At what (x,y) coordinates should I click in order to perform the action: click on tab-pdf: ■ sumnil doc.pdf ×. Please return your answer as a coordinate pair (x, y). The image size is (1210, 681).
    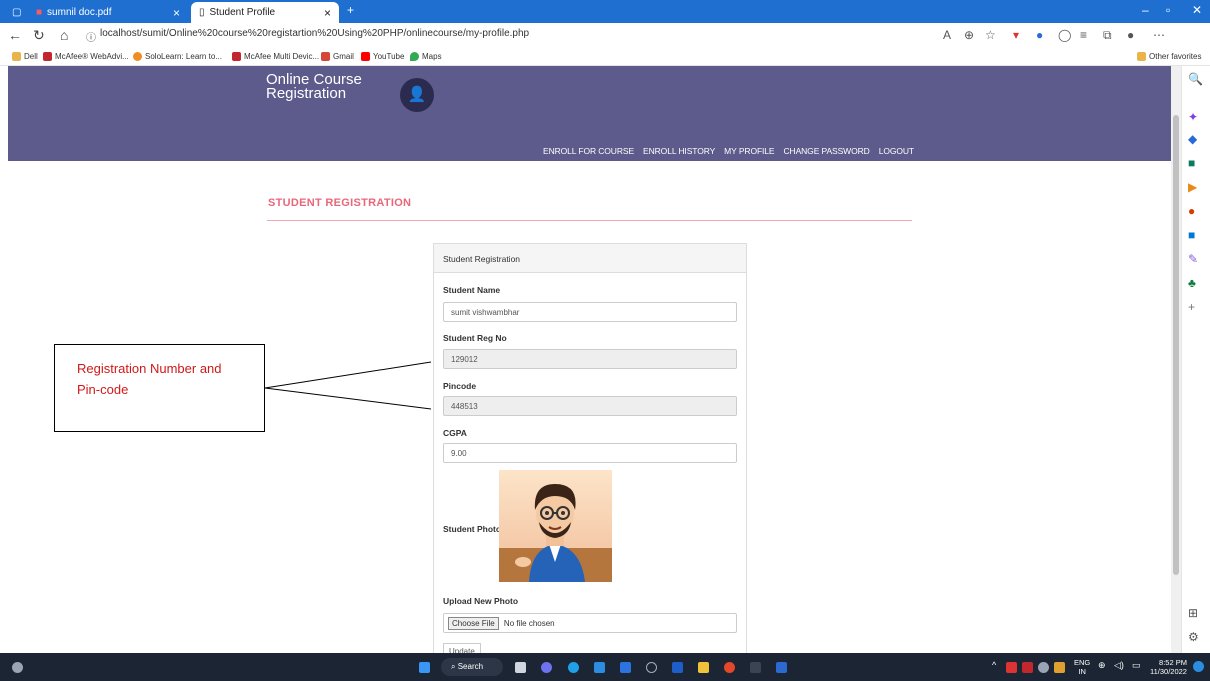
    Looking at the image, I should click on (108, 12).